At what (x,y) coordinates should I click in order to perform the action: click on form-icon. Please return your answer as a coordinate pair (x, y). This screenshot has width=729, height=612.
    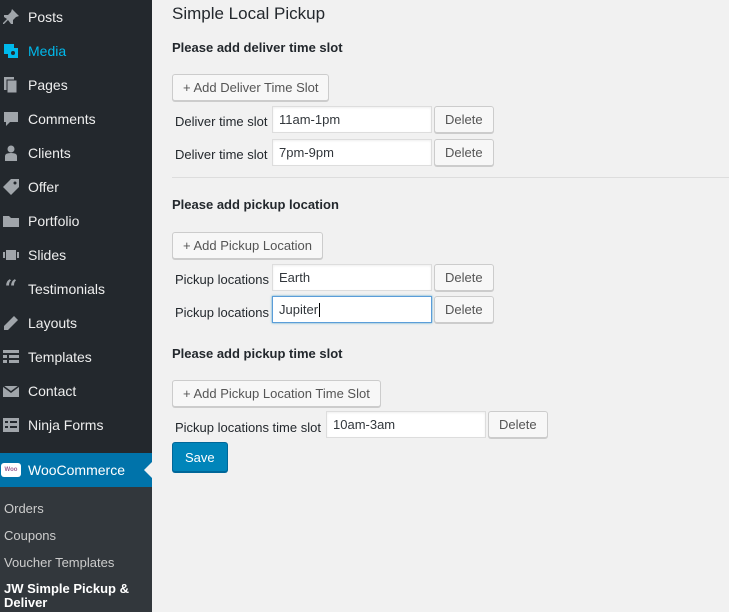
    Looking at the image, I should click on (11, 425).